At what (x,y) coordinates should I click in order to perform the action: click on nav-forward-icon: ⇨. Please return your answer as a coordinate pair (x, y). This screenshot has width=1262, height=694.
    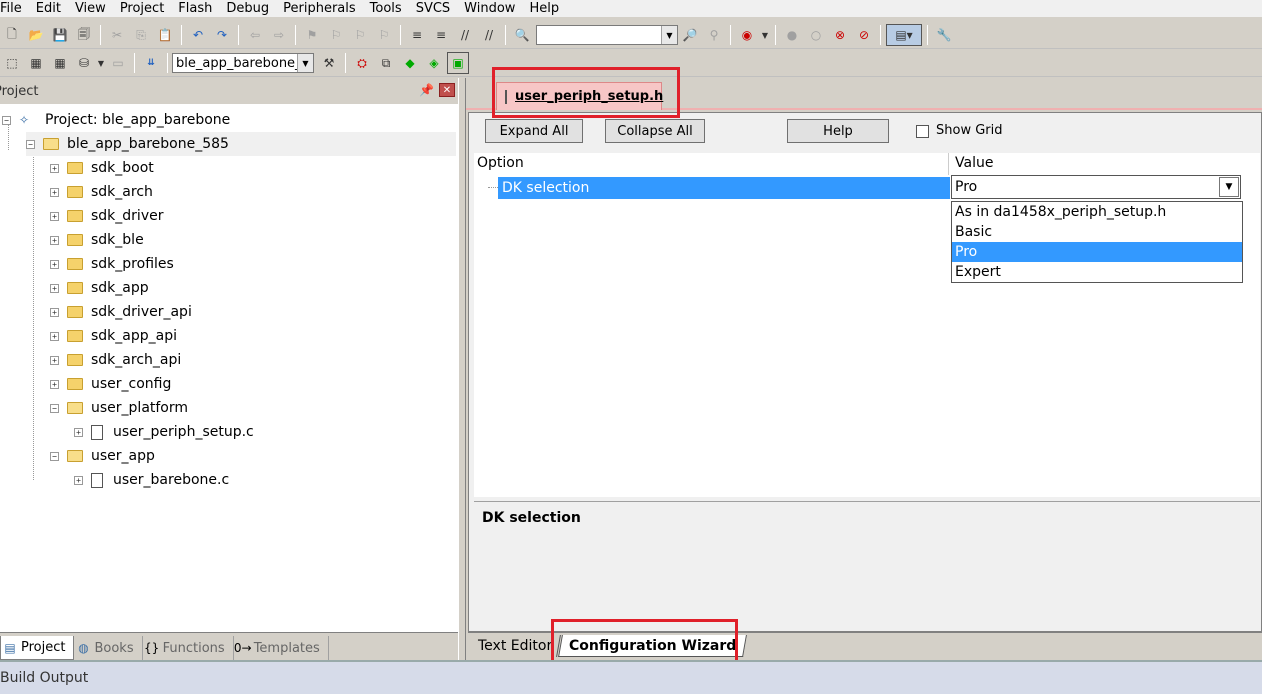
    Looking at the image, I should click on (279, 35).